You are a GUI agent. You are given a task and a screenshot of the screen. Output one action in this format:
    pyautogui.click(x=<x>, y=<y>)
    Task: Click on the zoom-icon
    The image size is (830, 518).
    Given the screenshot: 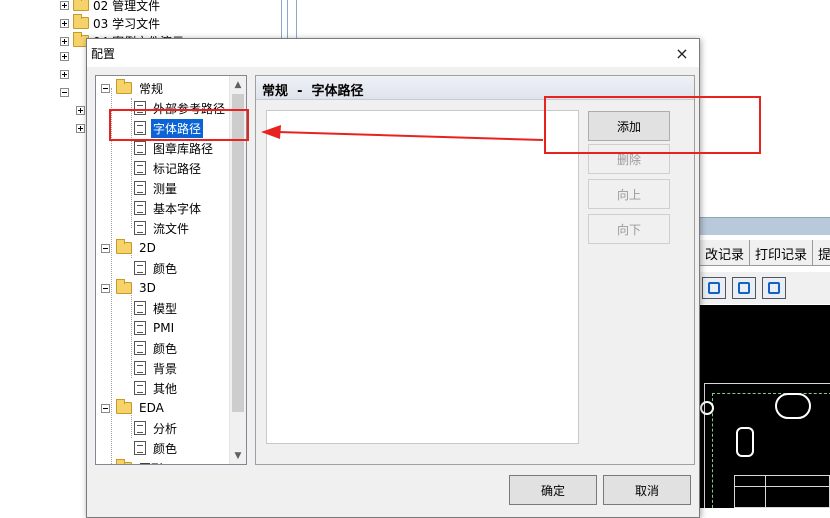 What is the action you would take?
    pyautogui.click(x=714, y=288)
    